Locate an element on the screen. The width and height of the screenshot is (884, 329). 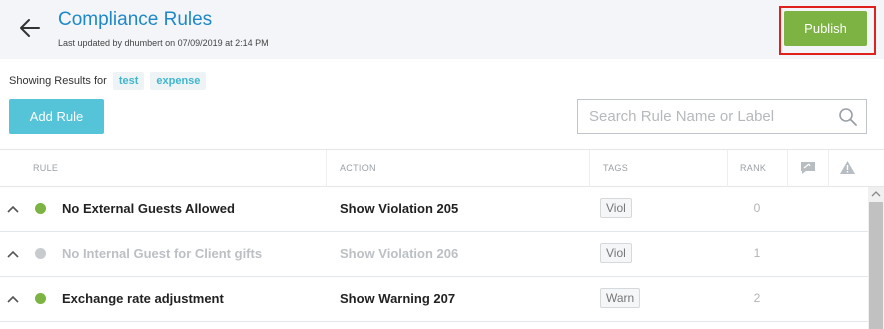
column-header-action: ACTION is located at coordinates (354, 168).